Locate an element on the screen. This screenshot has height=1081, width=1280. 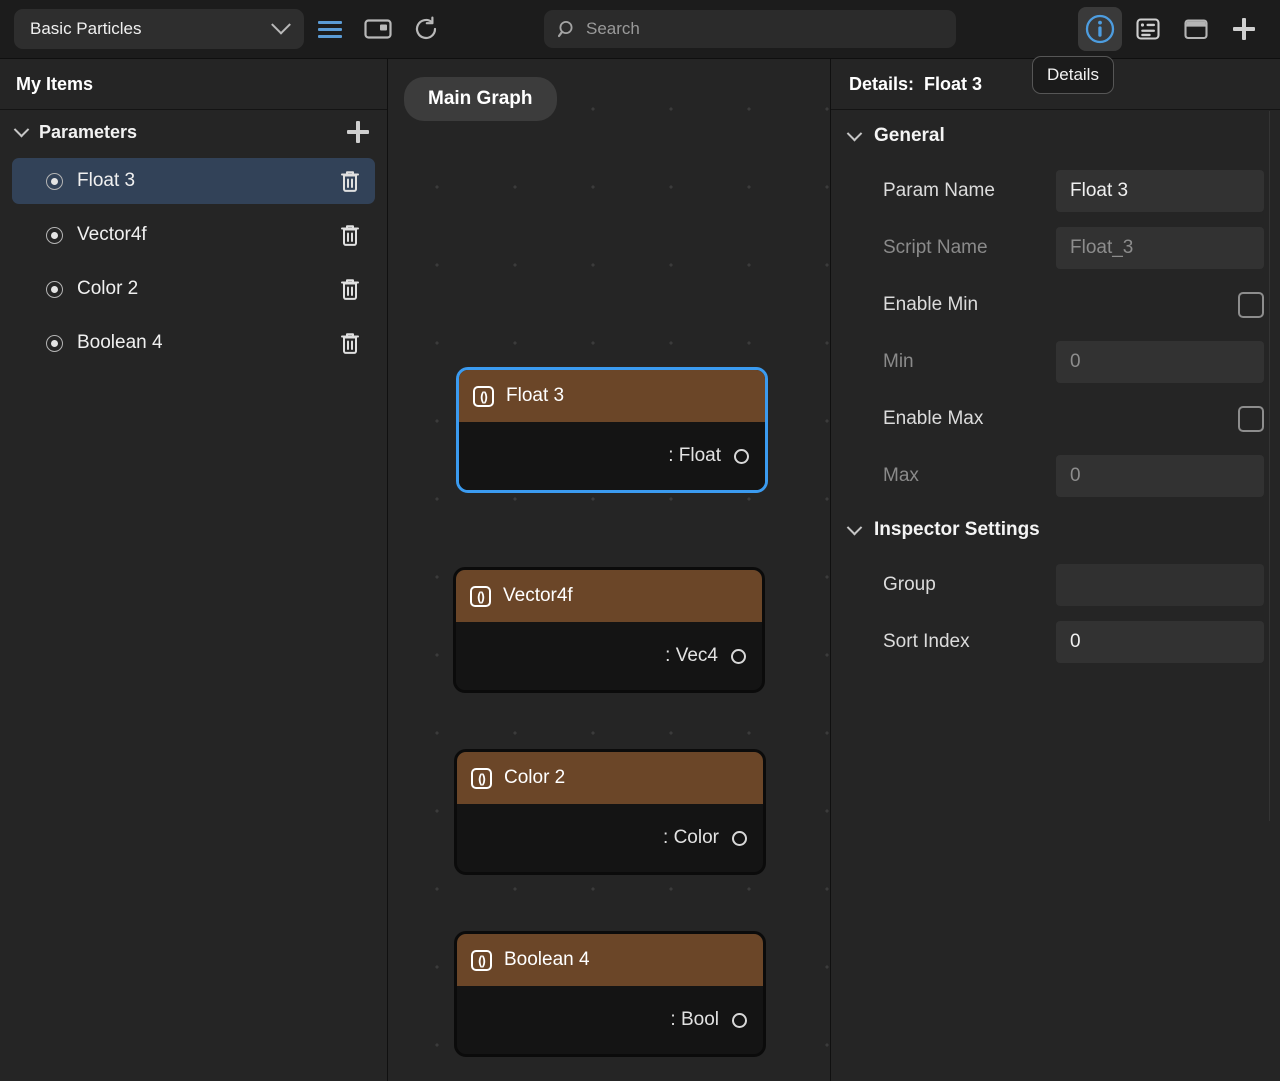
sidebar-item-vector4f: Vector4f is located at coordinates (193, 235).